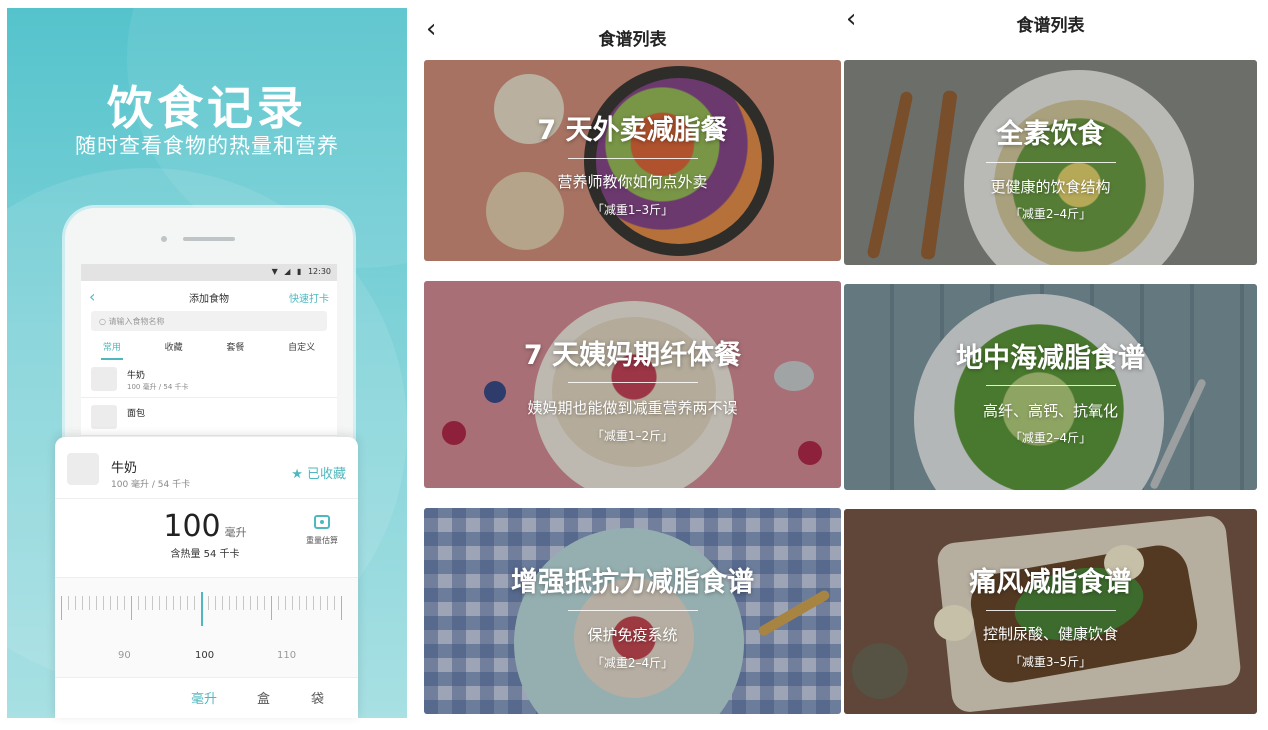  What do you see at coordinates (1050, 134) in the screenshot?
I see `card-title: 全素饮食` at bounding box center [1050, 134].